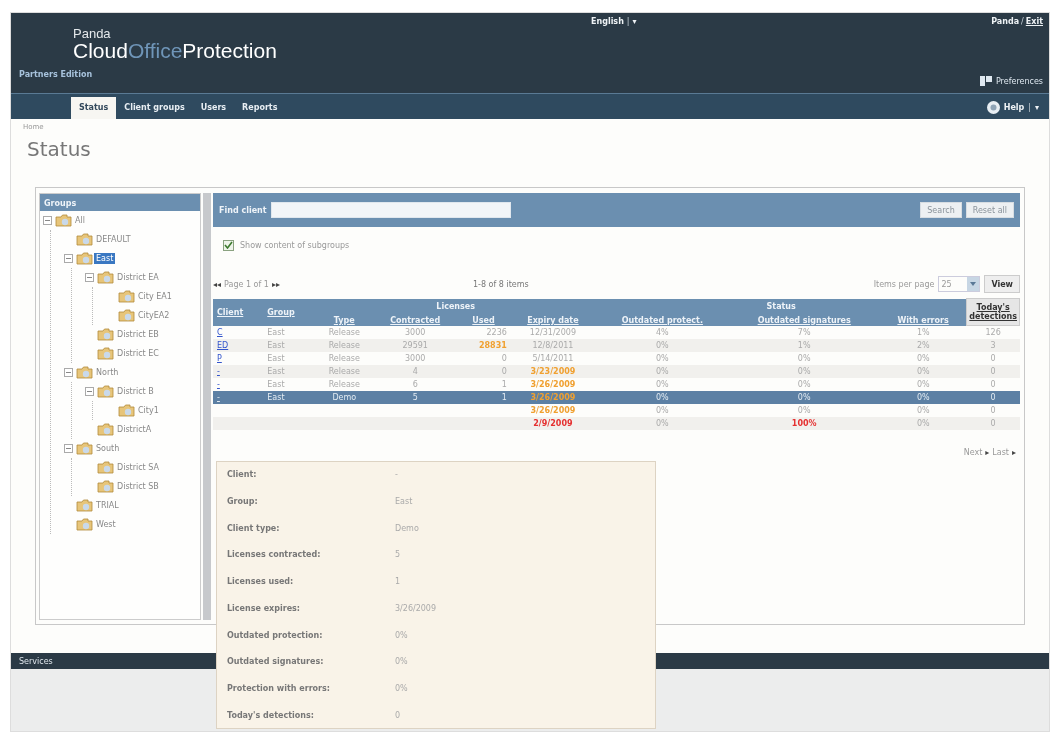 This screenshot has height=734, width=1052. What do you see at coordinates (107, 505) in the screenshot?
I see `tree-item: TRIAL` at bounding box center [107, 505].